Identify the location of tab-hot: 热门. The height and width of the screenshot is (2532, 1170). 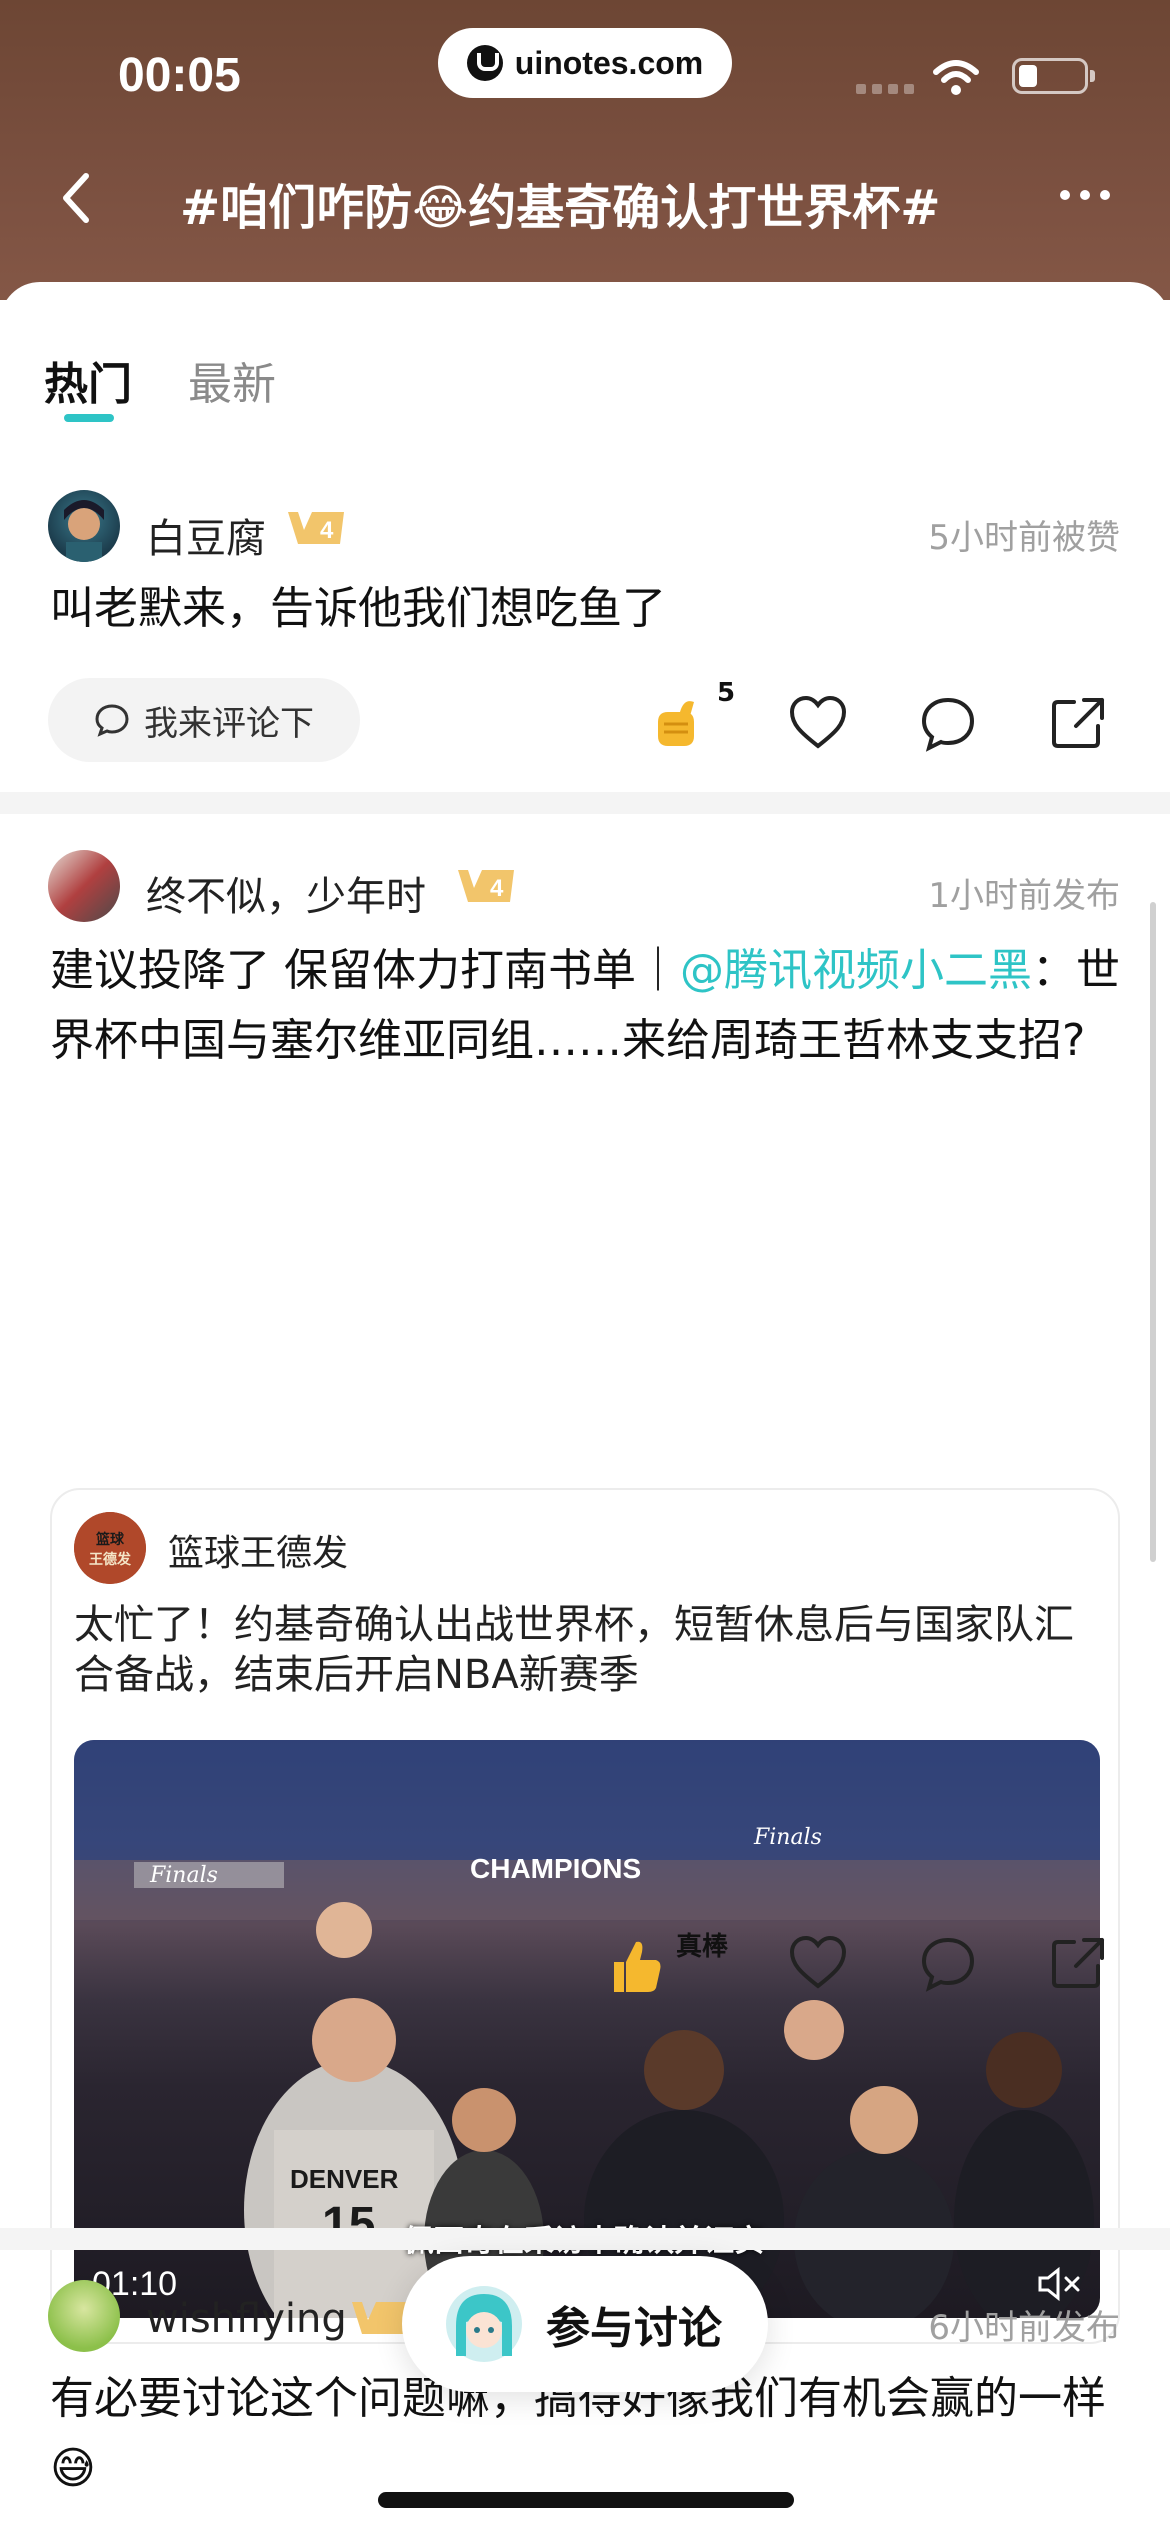
(88, 380).